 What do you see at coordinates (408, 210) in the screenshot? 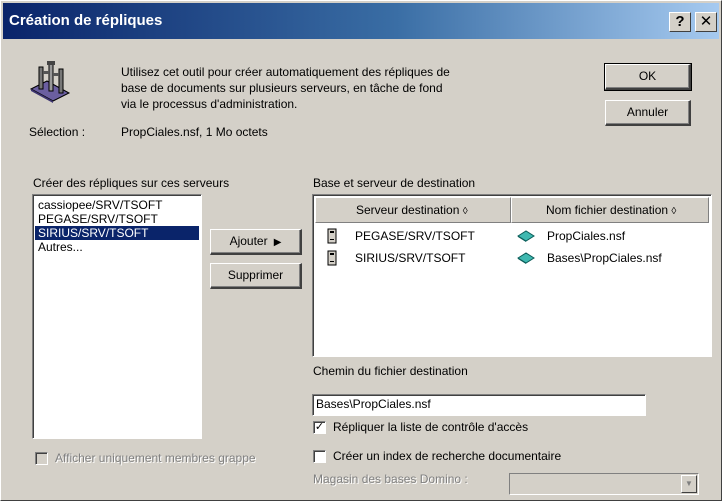
I see `column-header-server-label: Serveur destination` at bounding box center [408, 210].